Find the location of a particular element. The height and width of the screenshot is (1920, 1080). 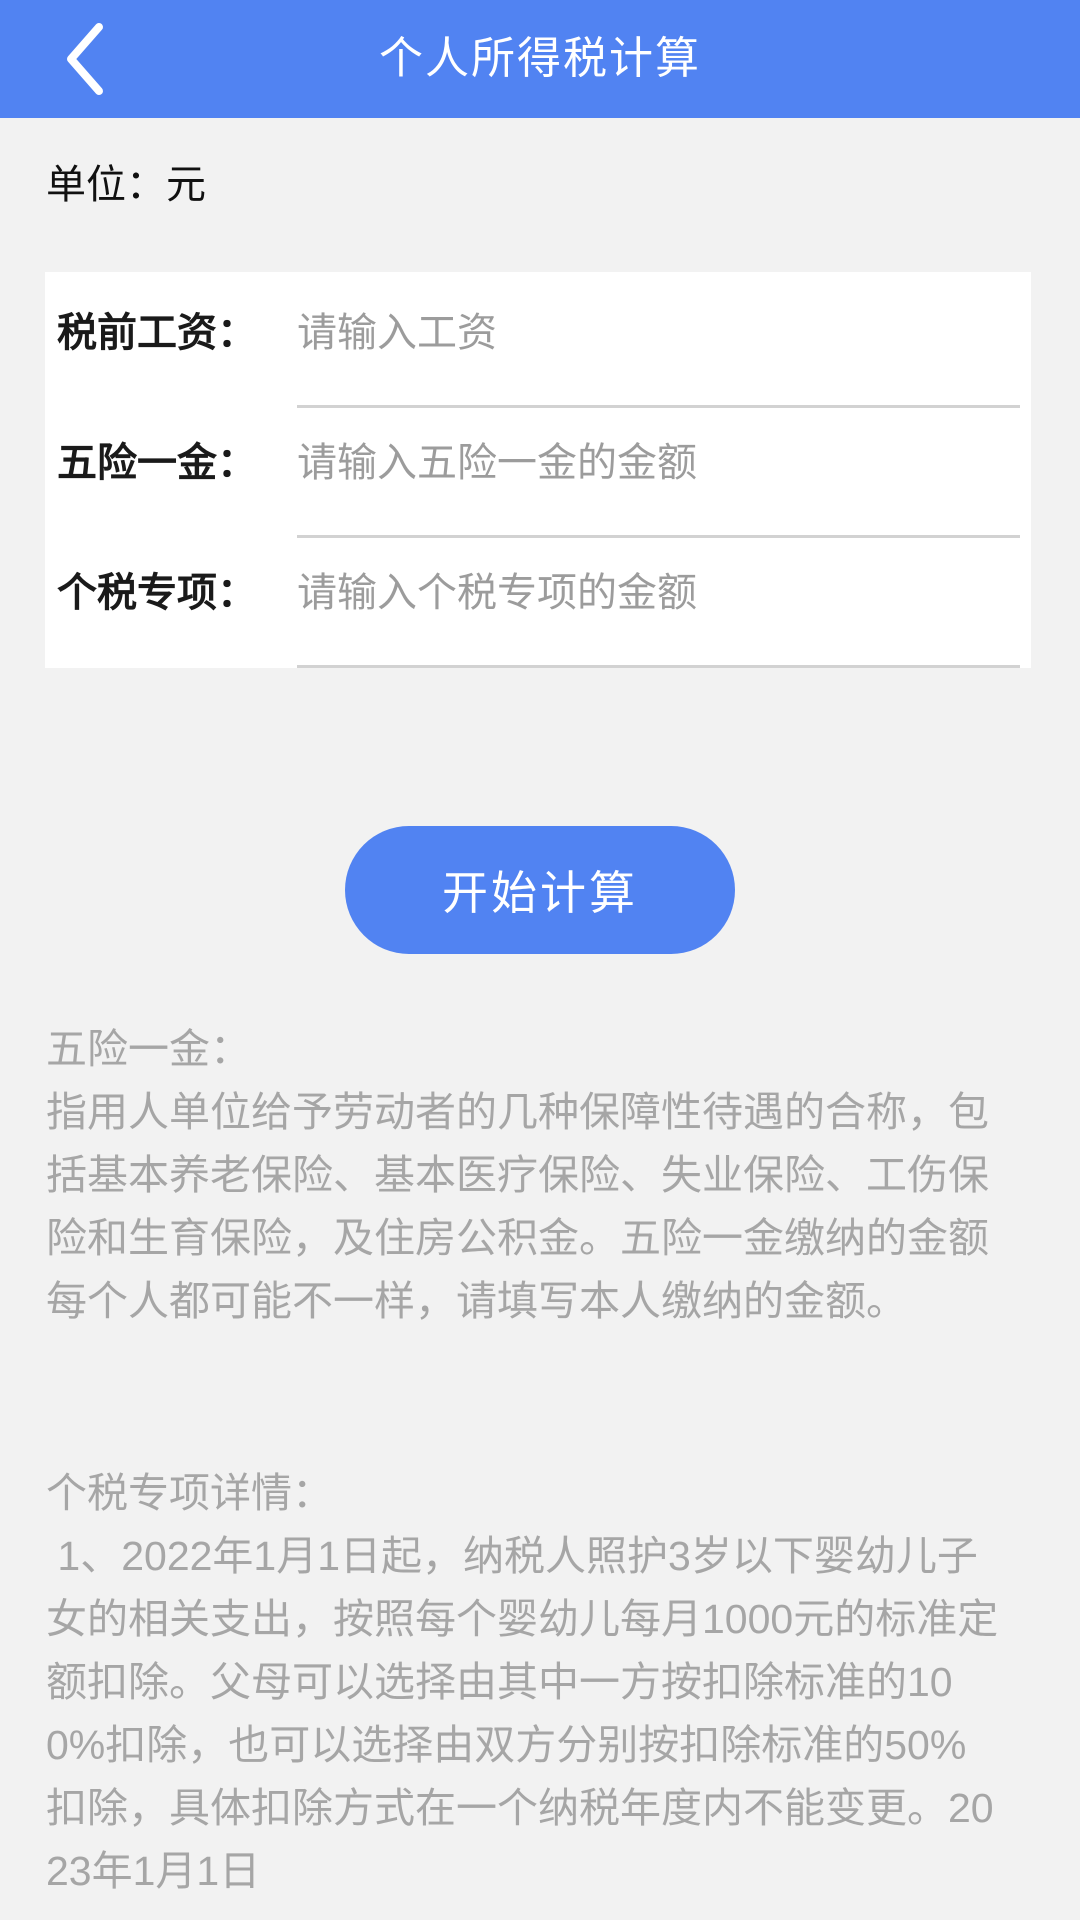

back-button is located at coordinates (85, 59).